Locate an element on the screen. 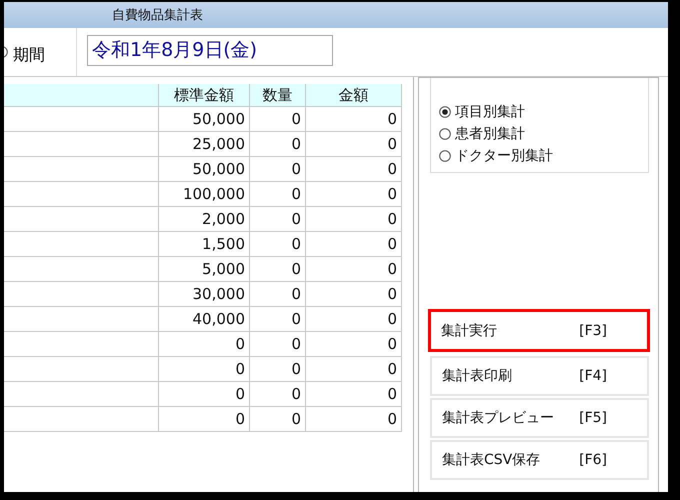 This screenshot has height=500, width=680. radio-label: 患者別集計 is located at coordinates (490, 133).